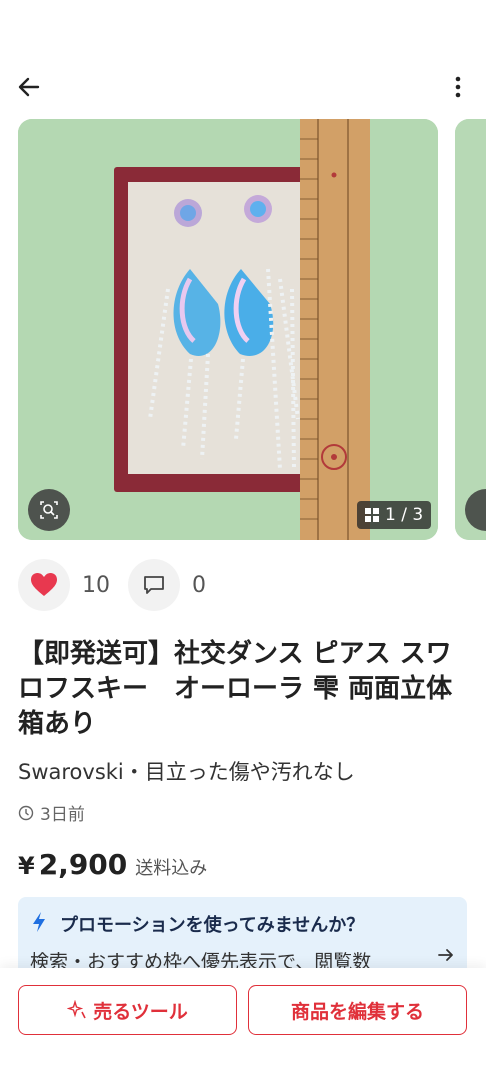 Image resolution: width=486 pixels, height=1080 pixels. What do you see at coordinates (29, 87) in the screenshot?
I see `back-arrow-icon` at bounding box center [29, 87].